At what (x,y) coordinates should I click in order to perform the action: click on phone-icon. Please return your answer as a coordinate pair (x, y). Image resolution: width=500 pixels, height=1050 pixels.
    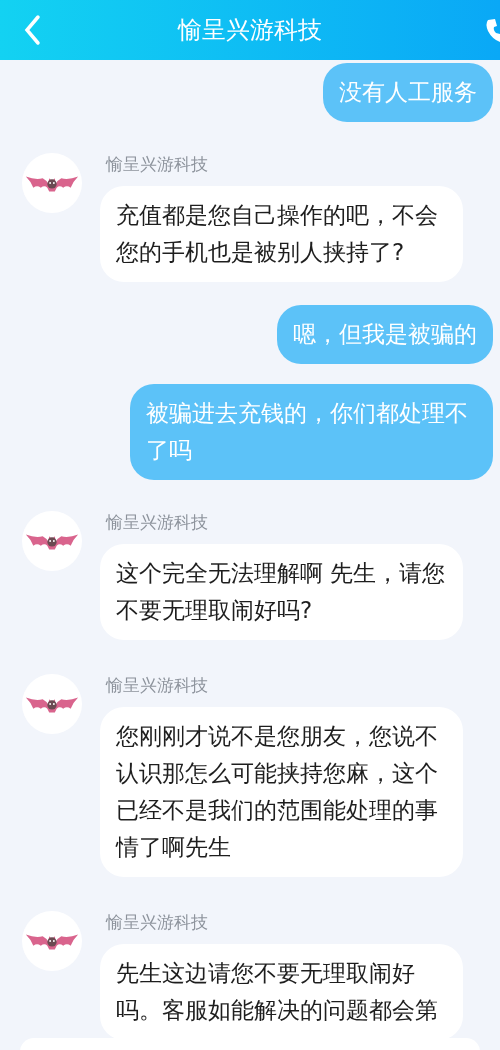
    Looking at the image, I should click on (492, 31).